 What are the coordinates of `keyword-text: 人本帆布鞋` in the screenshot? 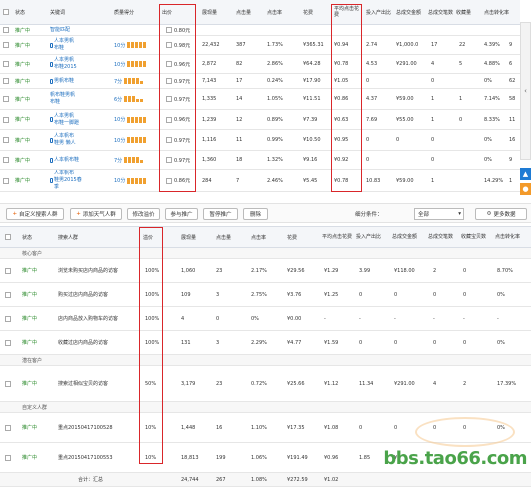 It's located at (66, 160).